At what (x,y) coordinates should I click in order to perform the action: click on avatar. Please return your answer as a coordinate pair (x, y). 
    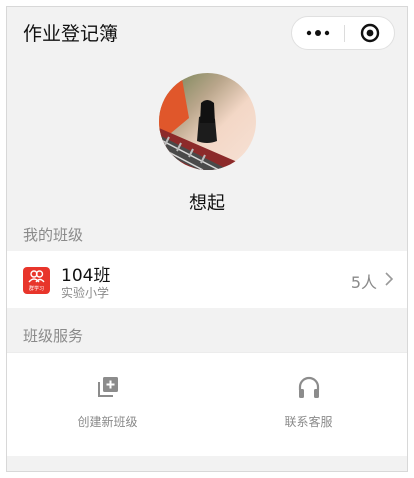
    Looking at the image, I should click on (207, 121).